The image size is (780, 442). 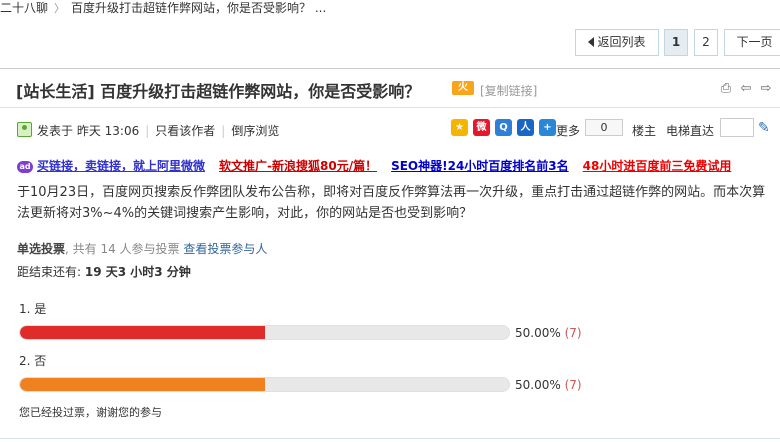 What do you see at coordinates (591, 41) in the screenshot?
I see `back-arrow-icon` at bounding box center [591, 41].